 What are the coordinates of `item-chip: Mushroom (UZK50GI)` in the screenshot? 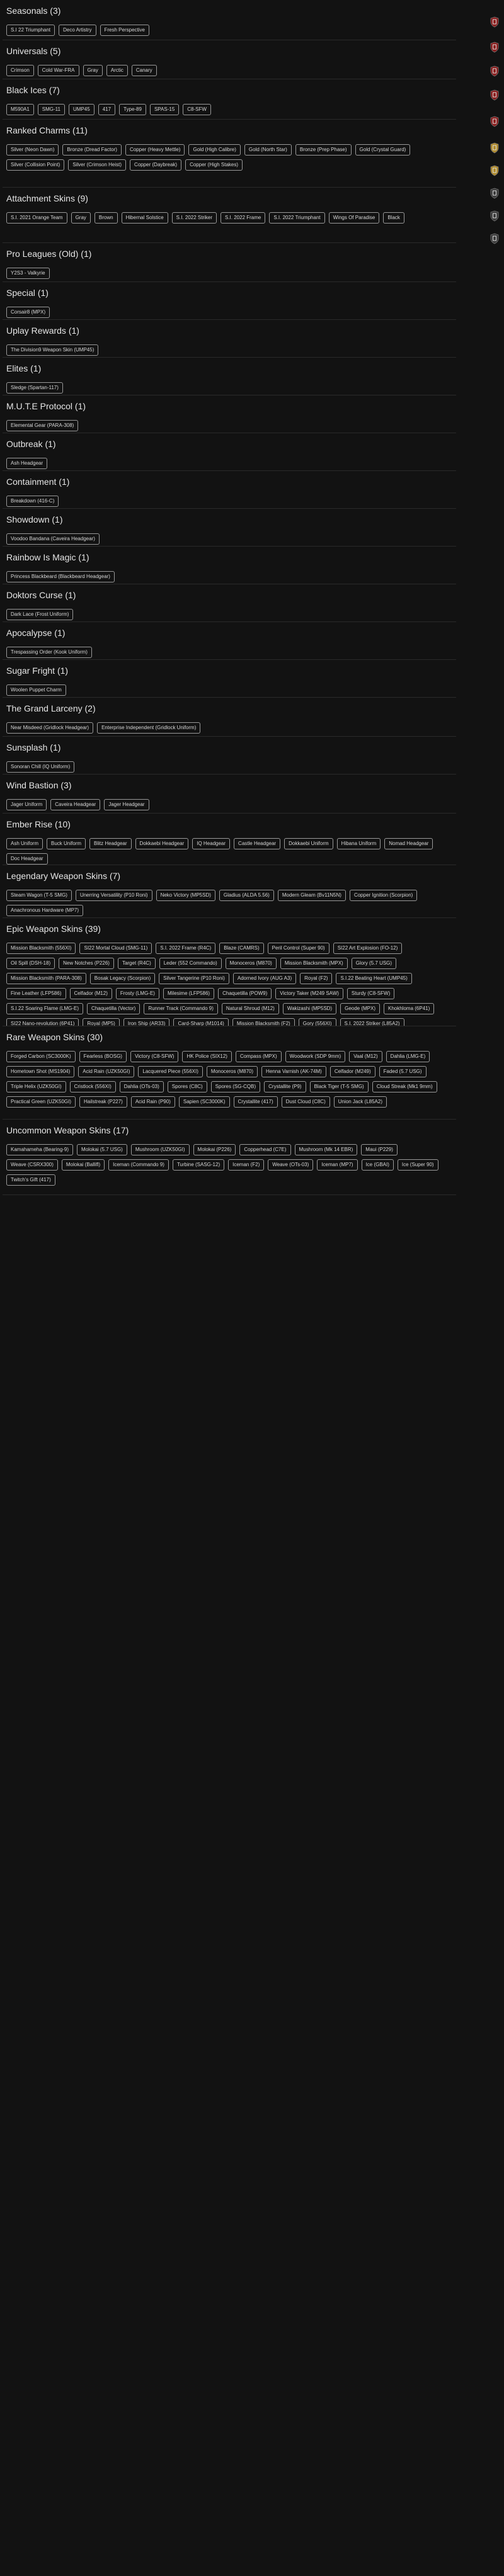 It's located at (160, 1149).